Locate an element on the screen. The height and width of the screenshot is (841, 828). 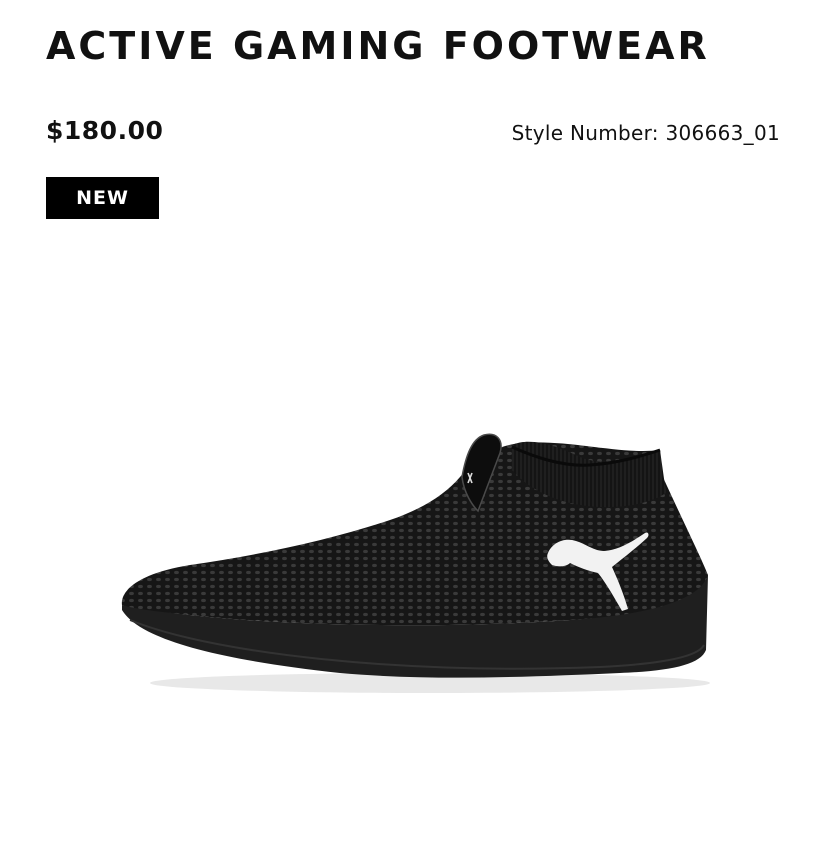
product-price: $180.00 is located at coordinates (105, 130).